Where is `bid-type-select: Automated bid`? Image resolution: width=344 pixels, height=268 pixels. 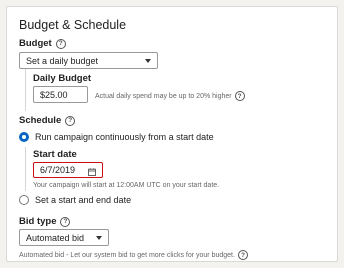
bid-type-select: Automated bid is located at coordinates (64, 237).